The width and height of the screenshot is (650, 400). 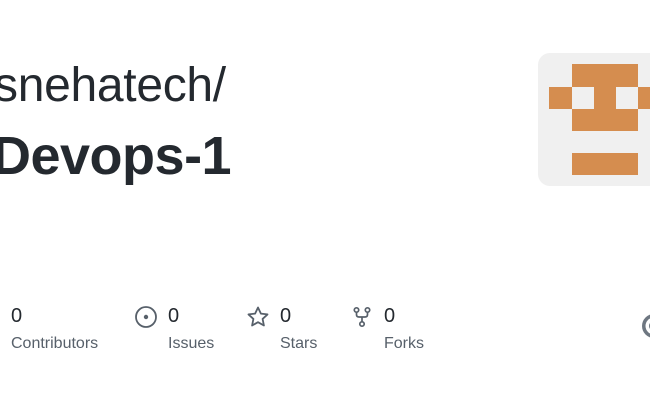 What do you see at coordinates (55, 343) in the screenshot?
I see `contributors-label: Contributors` at bounding box center [55, 343].